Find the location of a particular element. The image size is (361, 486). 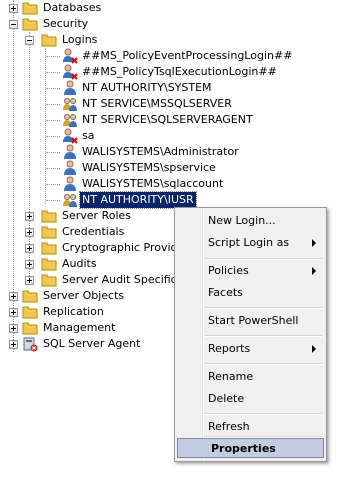

tree-node-label: Server Roles is located at coordinates (97, 215).